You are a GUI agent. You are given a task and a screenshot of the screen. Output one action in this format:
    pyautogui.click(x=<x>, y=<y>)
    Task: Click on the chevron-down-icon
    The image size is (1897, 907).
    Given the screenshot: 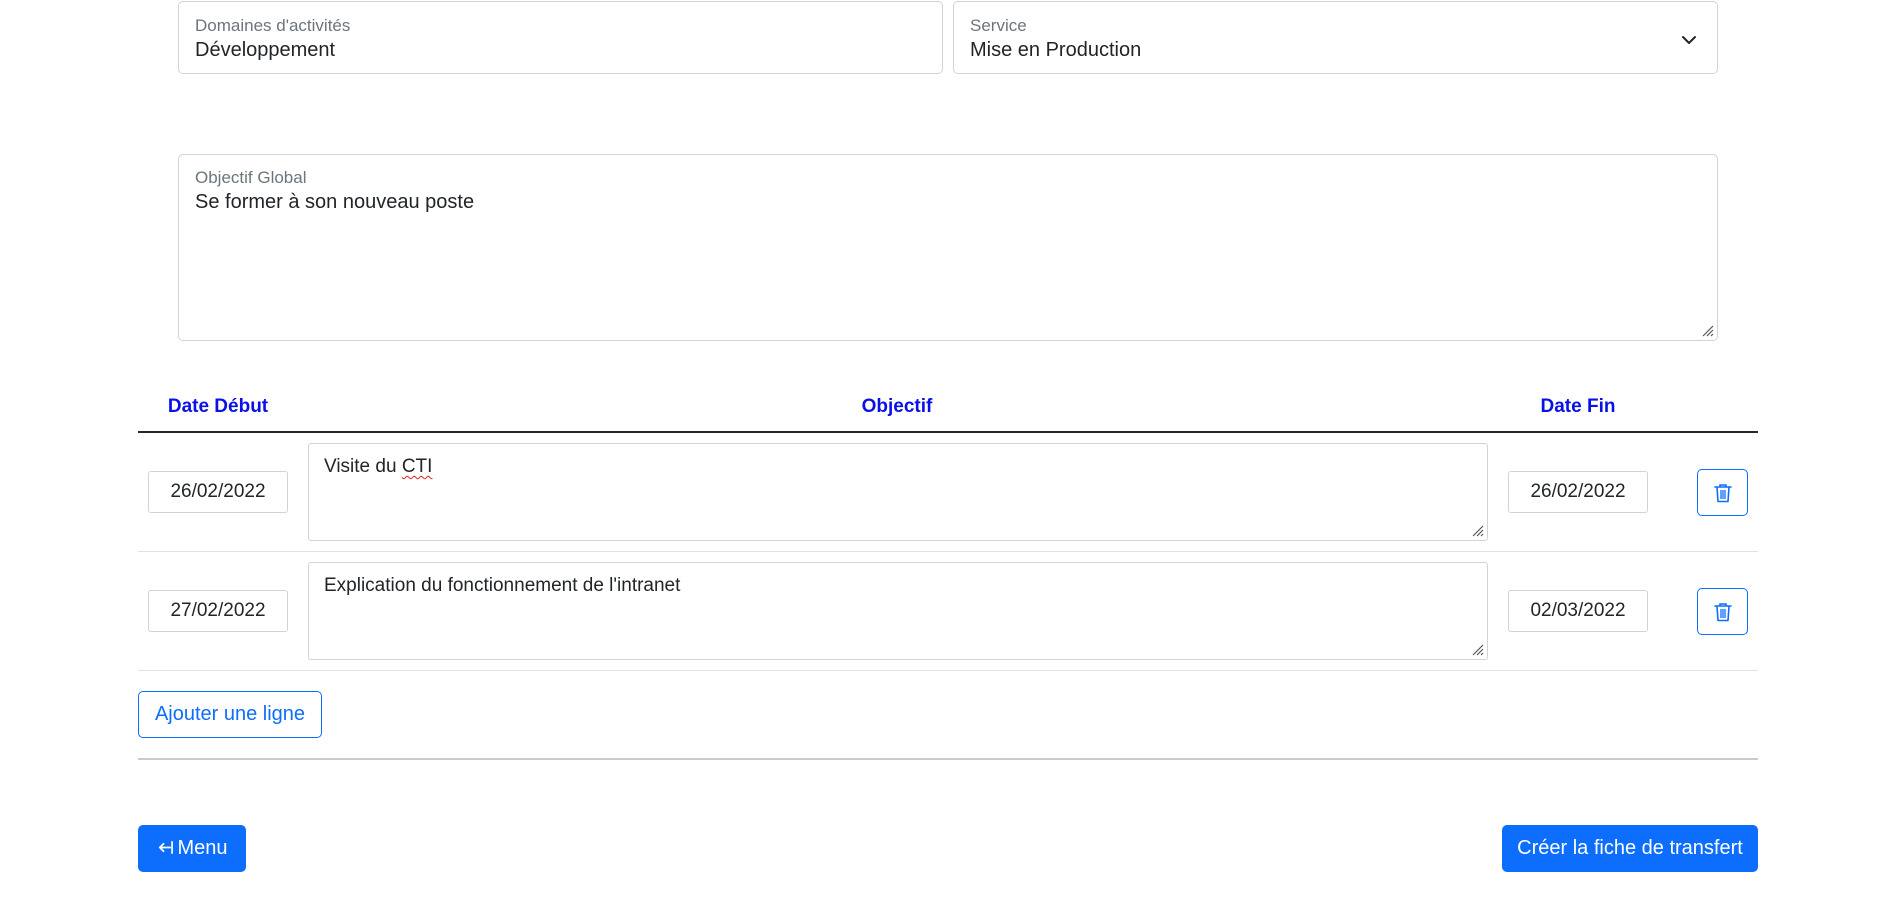 What is the action you would take?
    pyautogui.click(x=1689, y=40)
    